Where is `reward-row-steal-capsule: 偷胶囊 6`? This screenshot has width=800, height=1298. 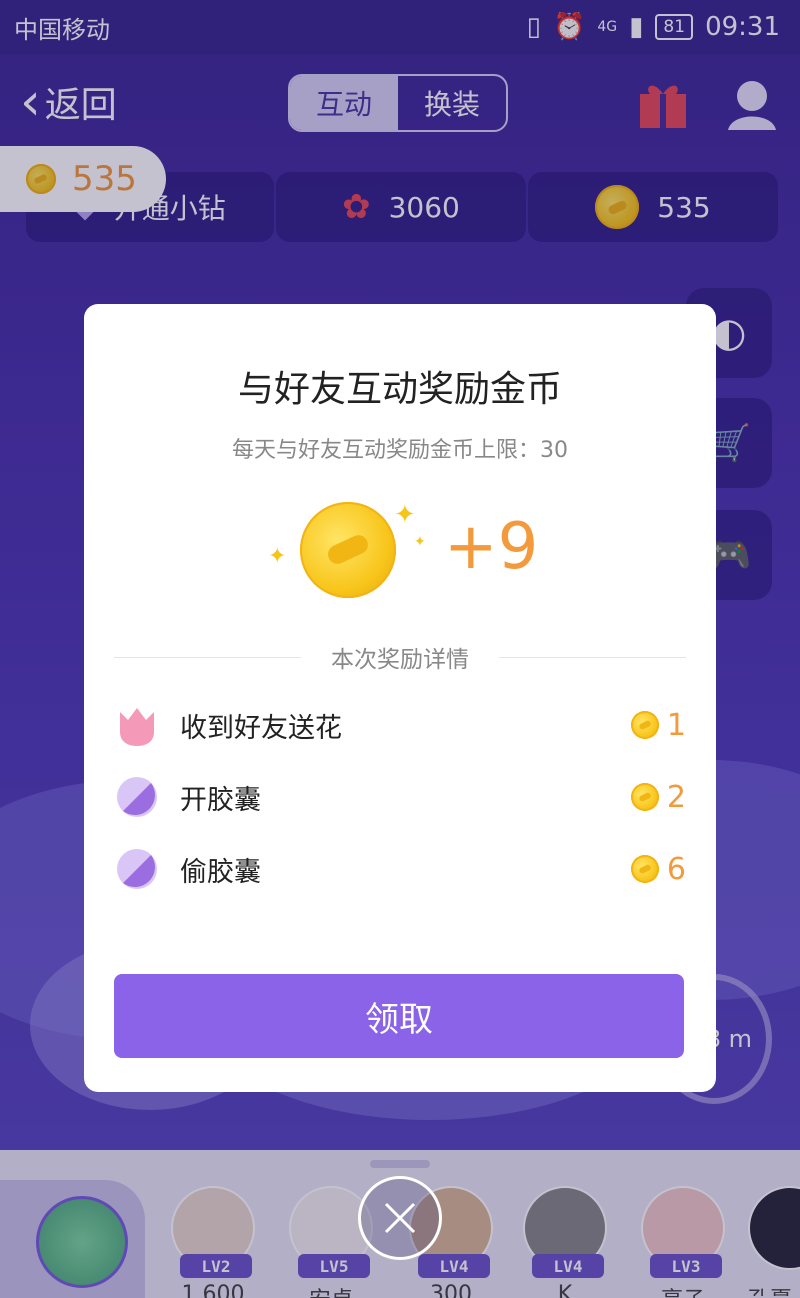
reward-row-steal-capsule: 偷胶囊 6 is located at coordinates (400, 869).